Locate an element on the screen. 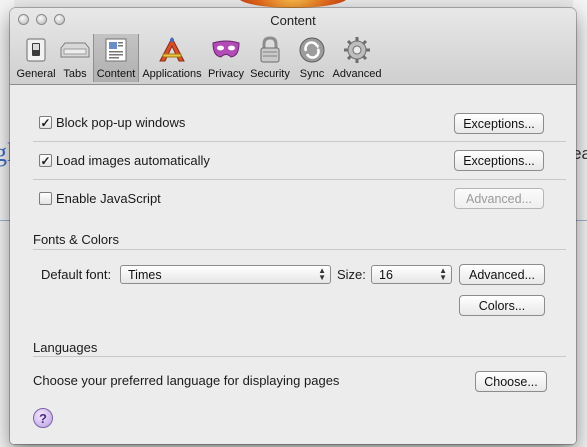 Image resolution: width=587 pixels, height=447 pixels. load-images-row: ✓ Load images automatically is located at coordinates (124, 160).